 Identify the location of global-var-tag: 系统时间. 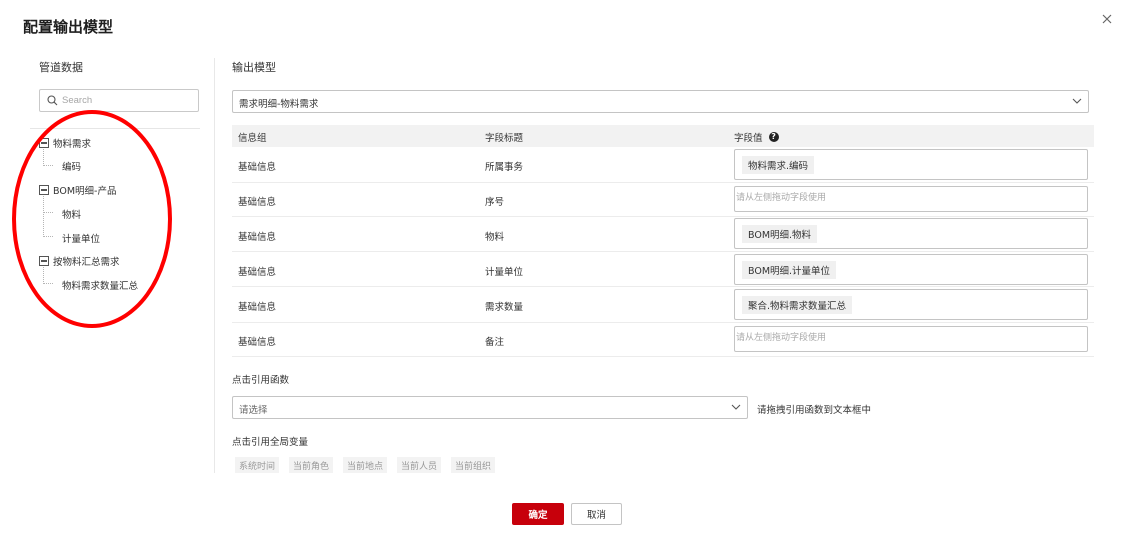
(257, 465).